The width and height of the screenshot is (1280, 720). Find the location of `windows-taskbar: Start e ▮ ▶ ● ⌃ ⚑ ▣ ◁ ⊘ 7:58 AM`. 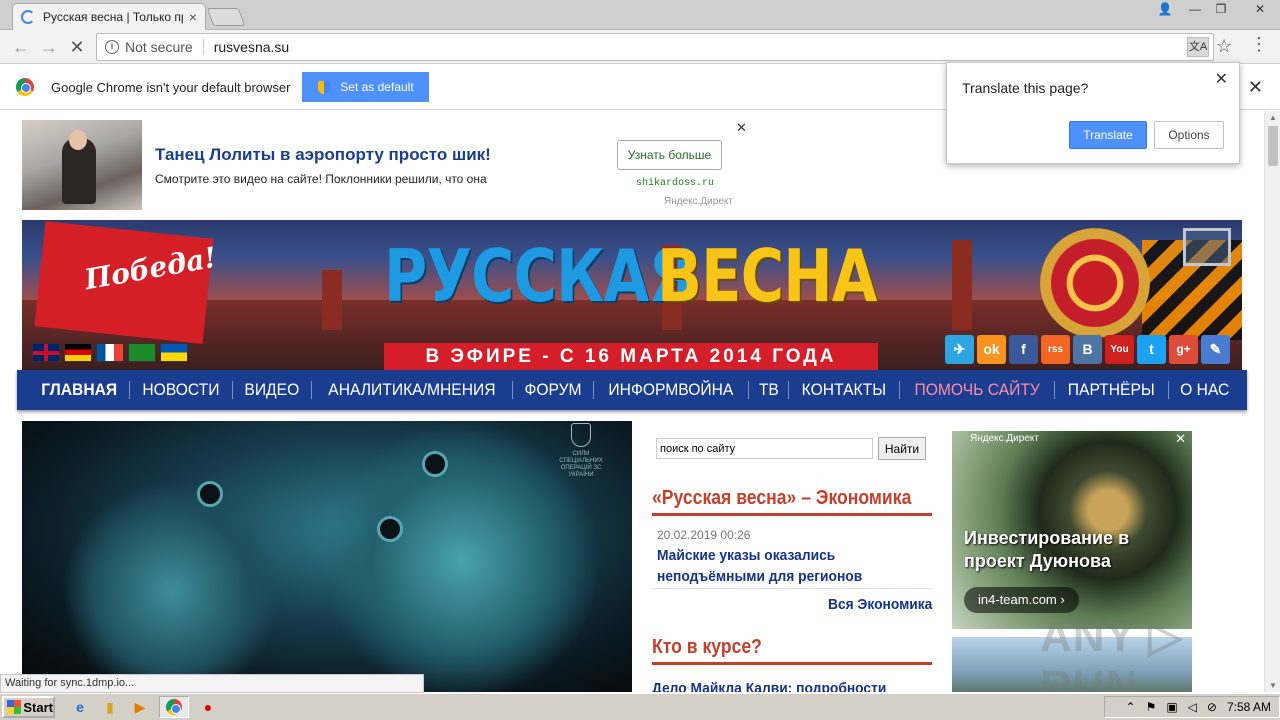

windows-taskbar: Start e ▮ ▶ ● ⌃ ⚑ ▣ ◁ ⊘ 7:58 AM is located at coordinates (640, 706).